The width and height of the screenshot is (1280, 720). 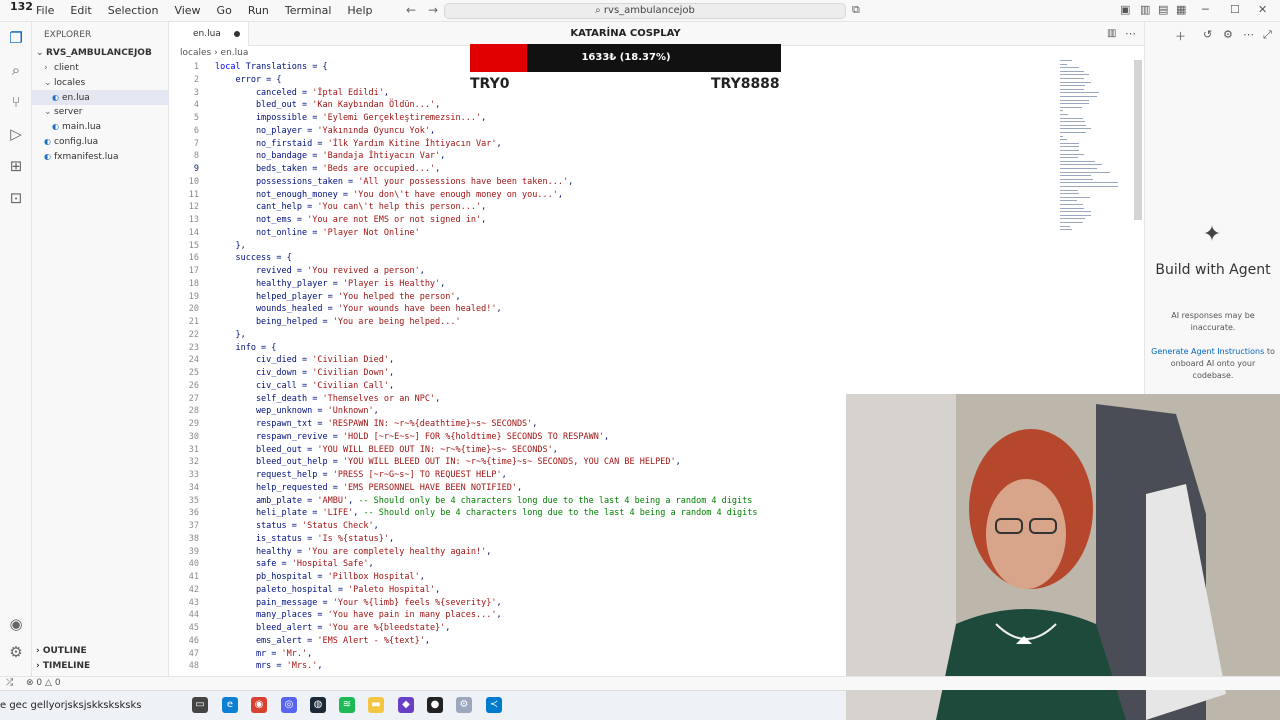 I want to click on generate-instructions-link: Generate Agent Instructions, so click(x=1207, y=351).